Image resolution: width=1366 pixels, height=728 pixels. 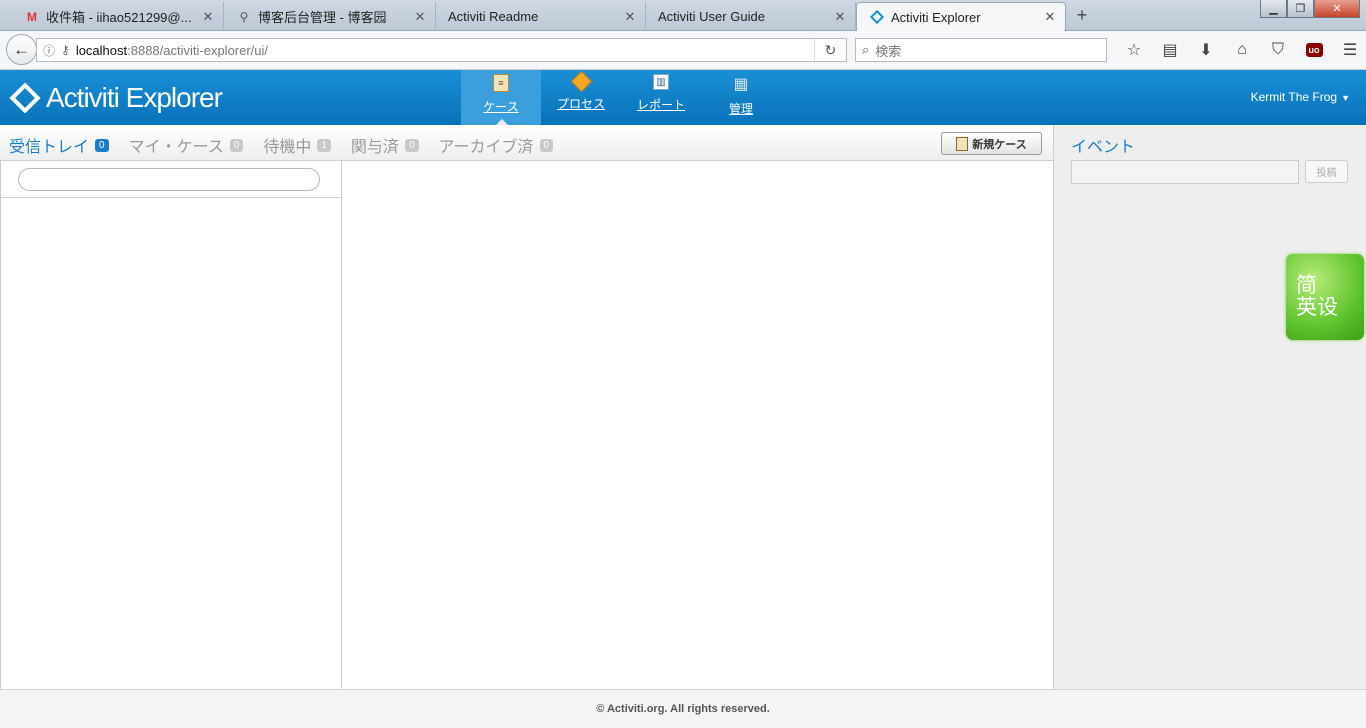 I want to click on tab-archived: アーカイブ済 0, so click(x=496, y=145).